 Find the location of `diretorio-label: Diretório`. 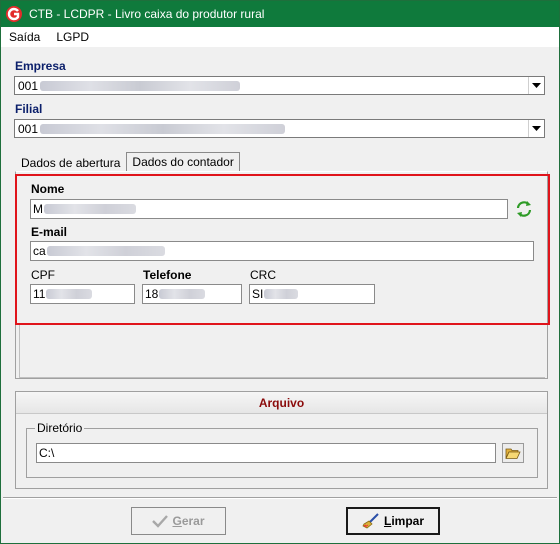

diretorio-label: Diretório is located at coordinates (60, 428).